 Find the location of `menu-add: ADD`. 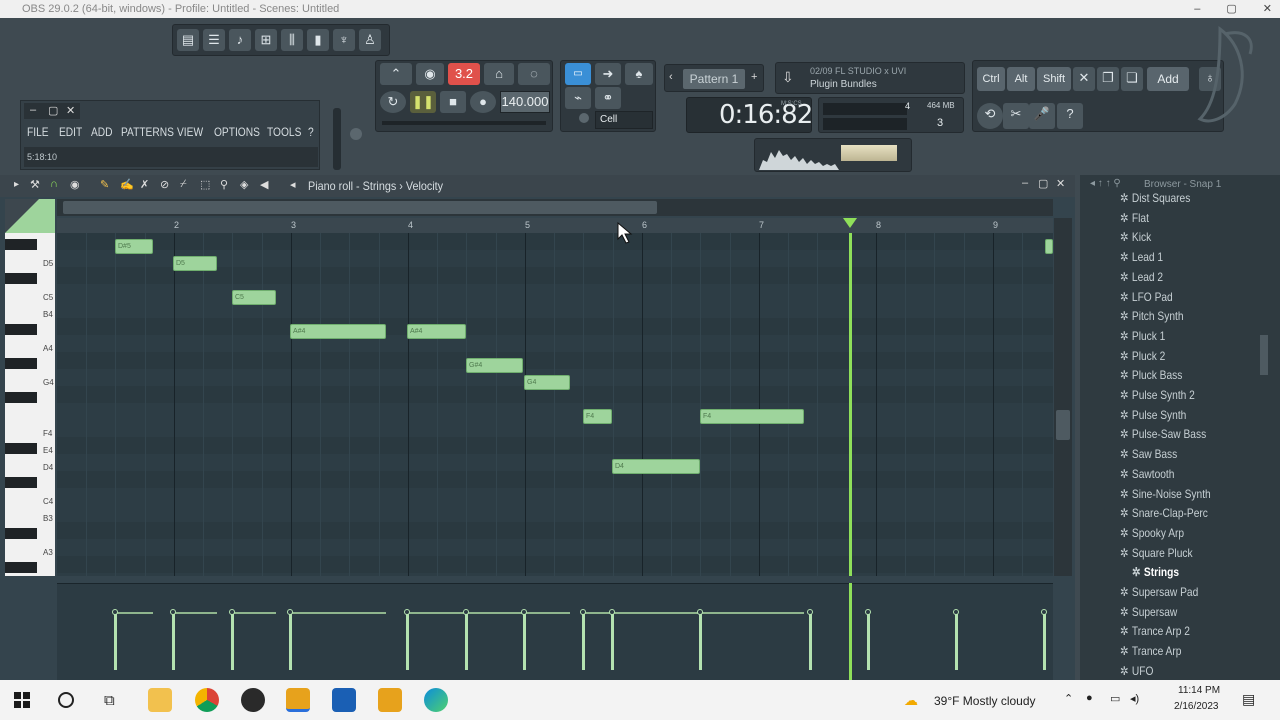

menu-add: ADD is located at coordinates (102, 132).